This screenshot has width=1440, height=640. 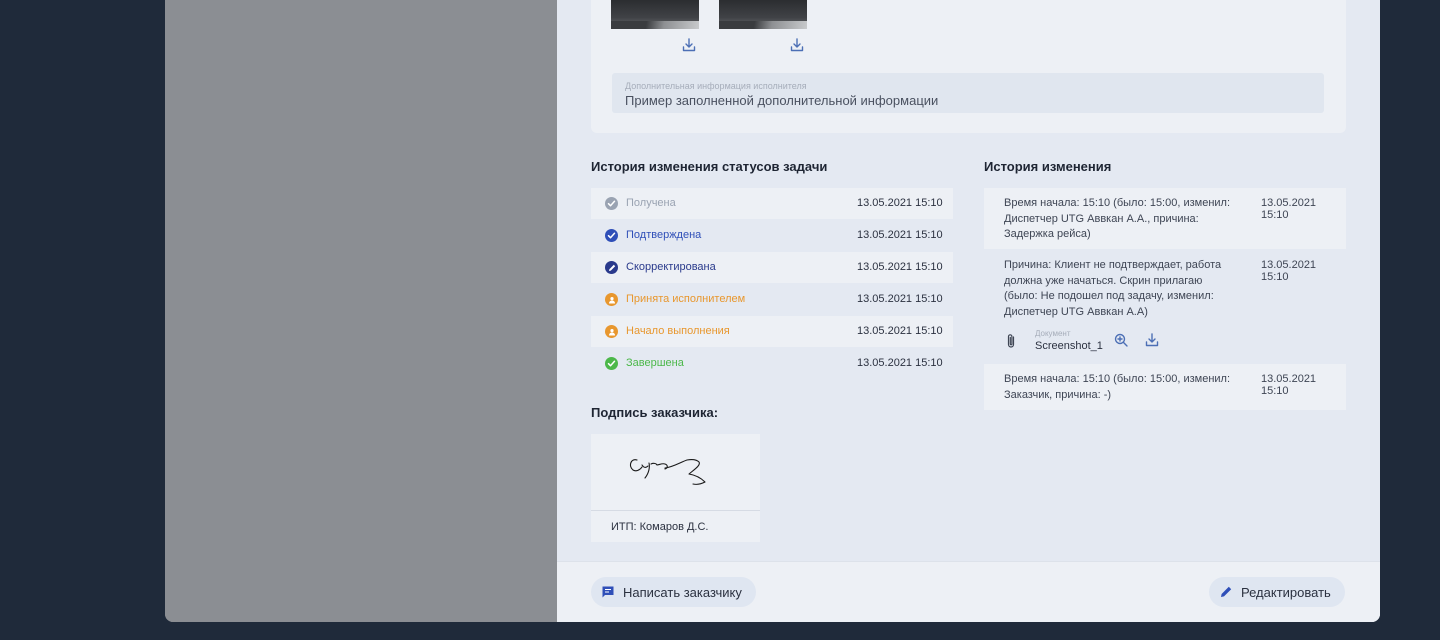 I want to click on signer-name: ИТП: Комаров Д.С., so click(x=660, y=527).